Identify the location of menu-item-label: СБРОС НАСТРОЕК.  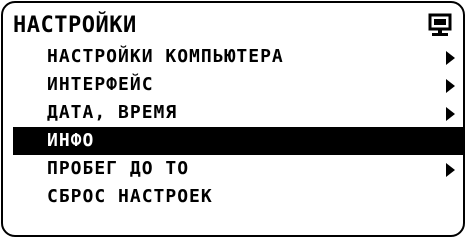
(130, 196).